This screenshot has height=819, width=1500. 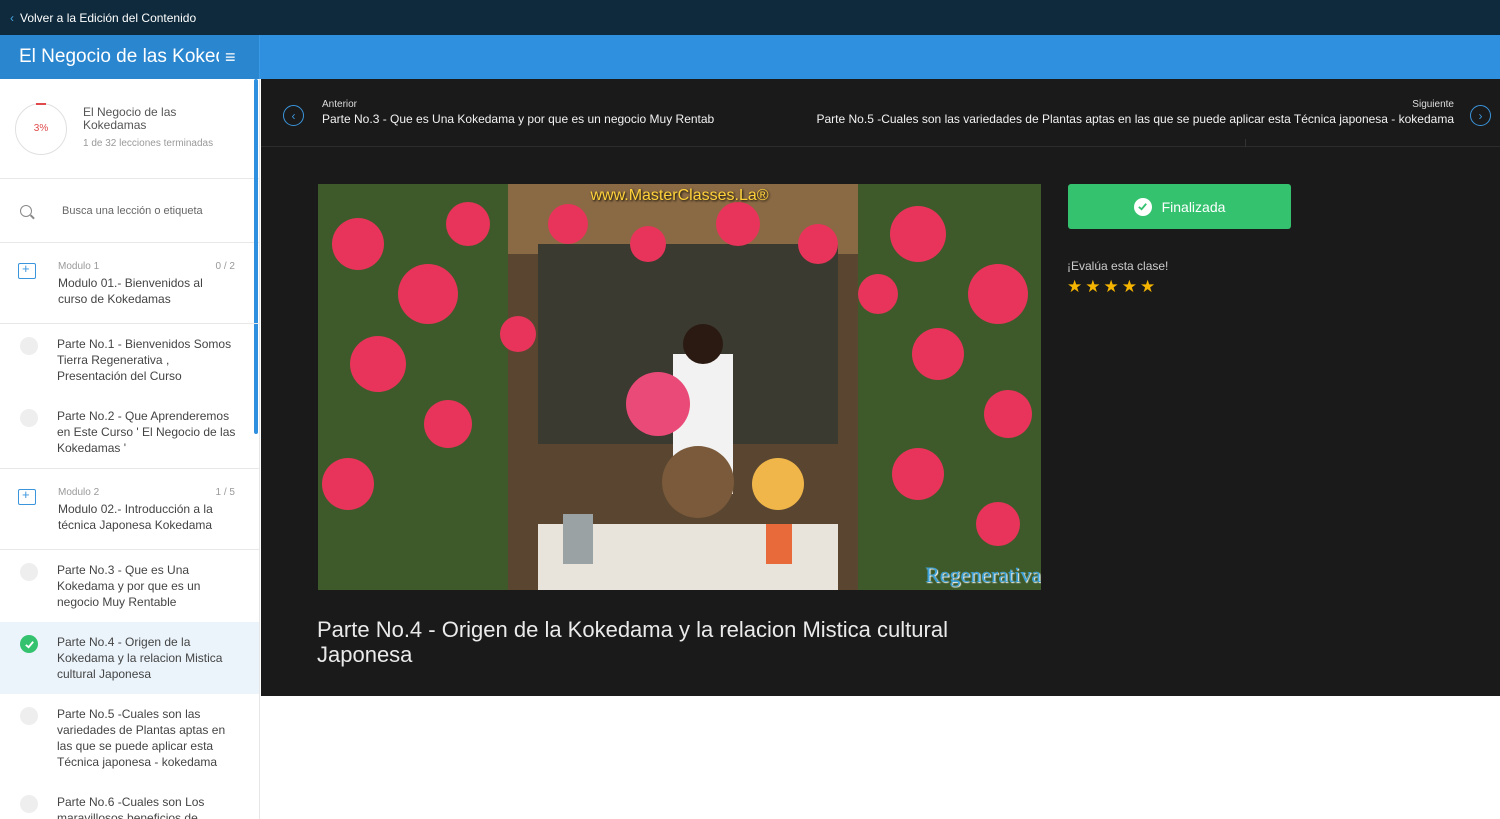 What do you see at coordinates (982, 574) in the screenshot?
I see `video-logo: Regenerativa` at bounding box center [982, 574].